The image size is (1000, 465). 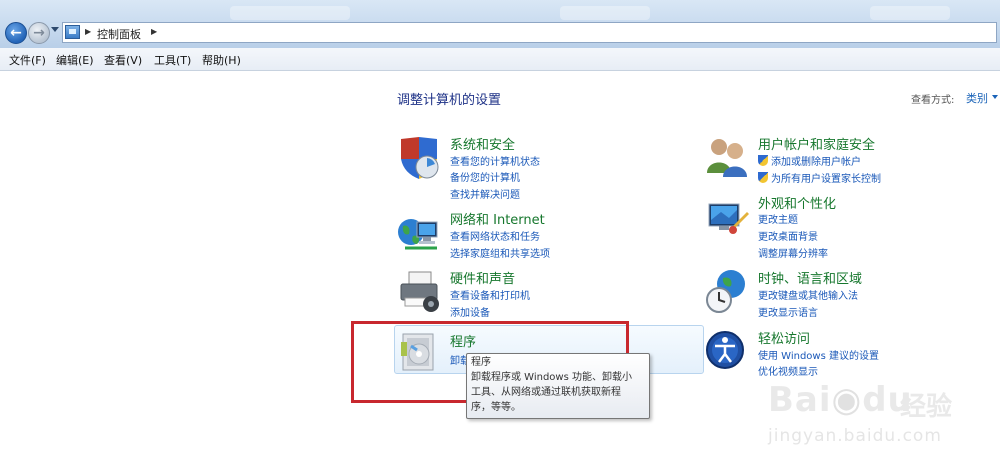 What do you see at coordinates (784, 337) in the screenshot?
I see `category-ease-of-access-title: 轻松访问` at bounding box center [784, 337].